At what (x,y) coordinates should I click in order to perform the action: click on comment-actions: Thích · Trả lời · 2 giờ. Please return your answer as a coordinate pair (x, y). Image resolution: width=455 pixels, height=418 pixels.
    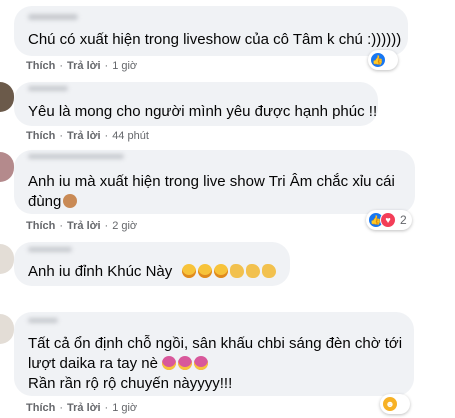
    Looking at the image, I should click on (82, 226).